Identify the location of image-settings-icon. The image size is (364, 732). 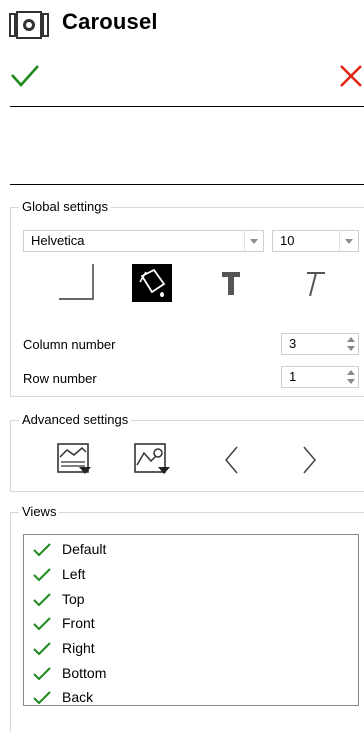
(153, 460).